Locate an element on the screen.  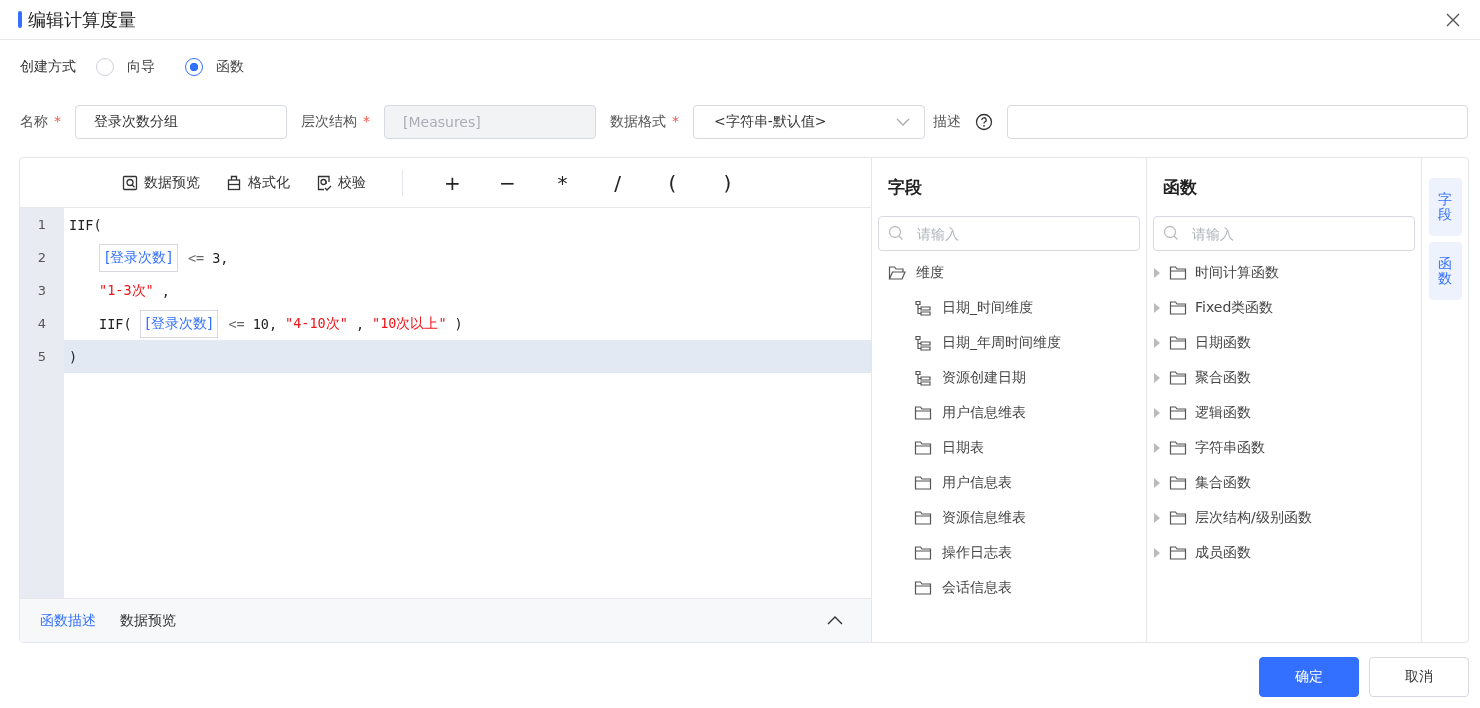
tree-item: 资源信息维表 is located at coordinates (1009, 517).